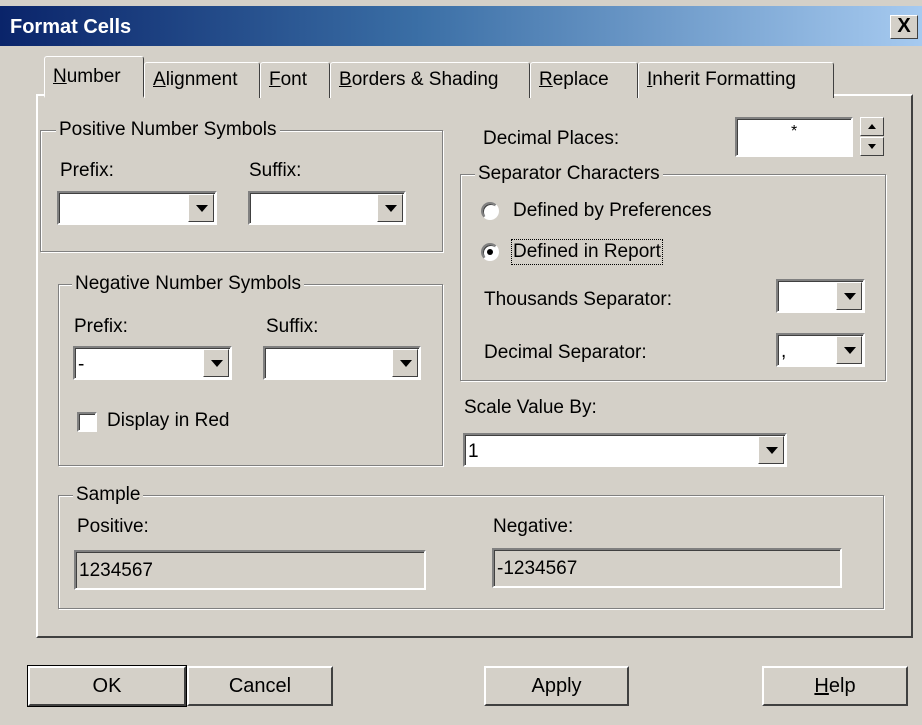 The image size is (922, 725). Describe the element at coordinates (202, 80) in the screenshot. I see `tab-alignment: Alignment` at that location.